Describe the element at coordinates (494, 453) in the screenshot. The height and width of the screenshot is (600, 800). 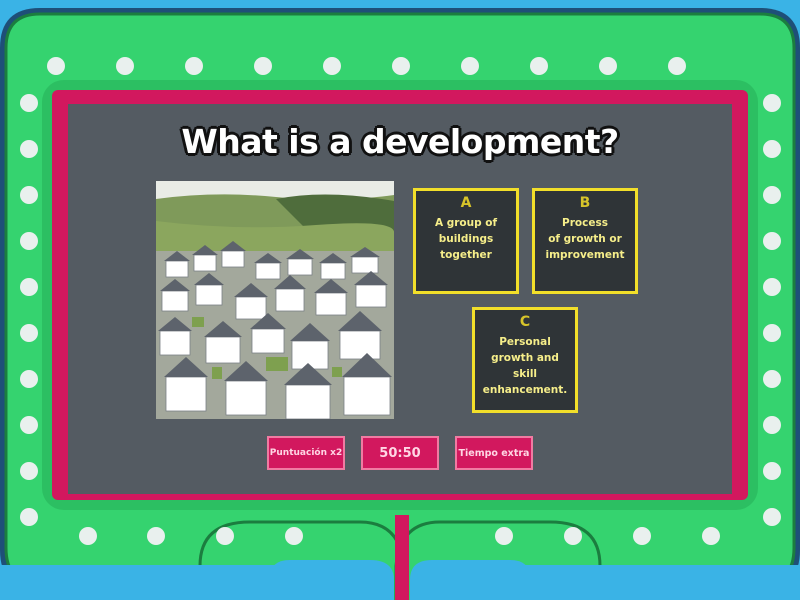
I see `extra-time-button: Tiempo extra` at that location.